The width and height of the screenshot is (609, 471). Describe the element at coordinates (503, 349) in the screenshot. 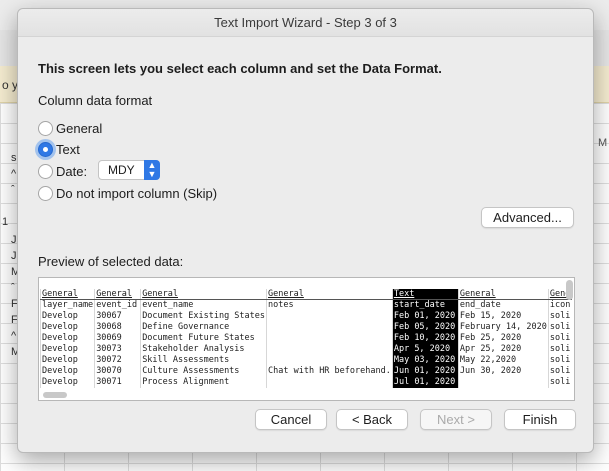

I see `preview-cell: Apr 25, 2020` at that location.